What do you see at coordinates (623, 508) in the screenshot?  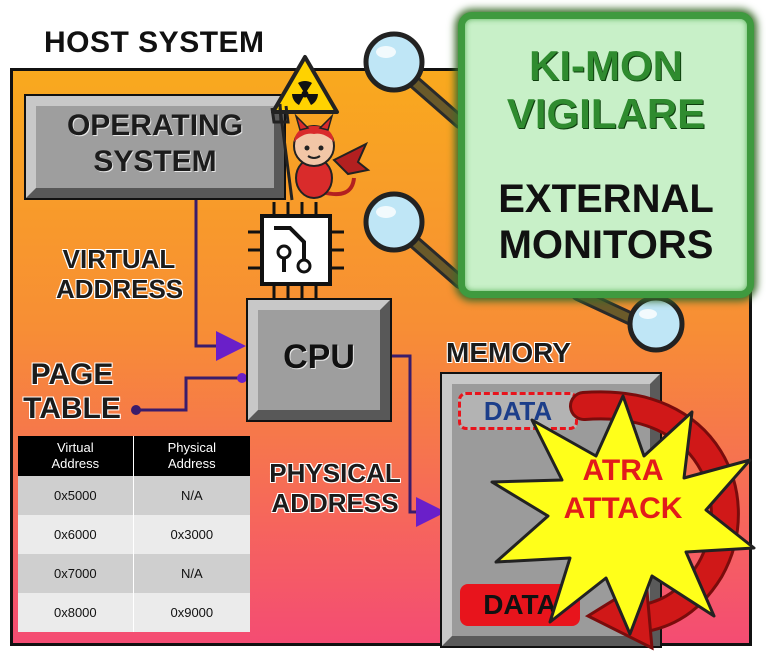 I see `atra-line2: ATTACK` at bounding box center [623, 508].